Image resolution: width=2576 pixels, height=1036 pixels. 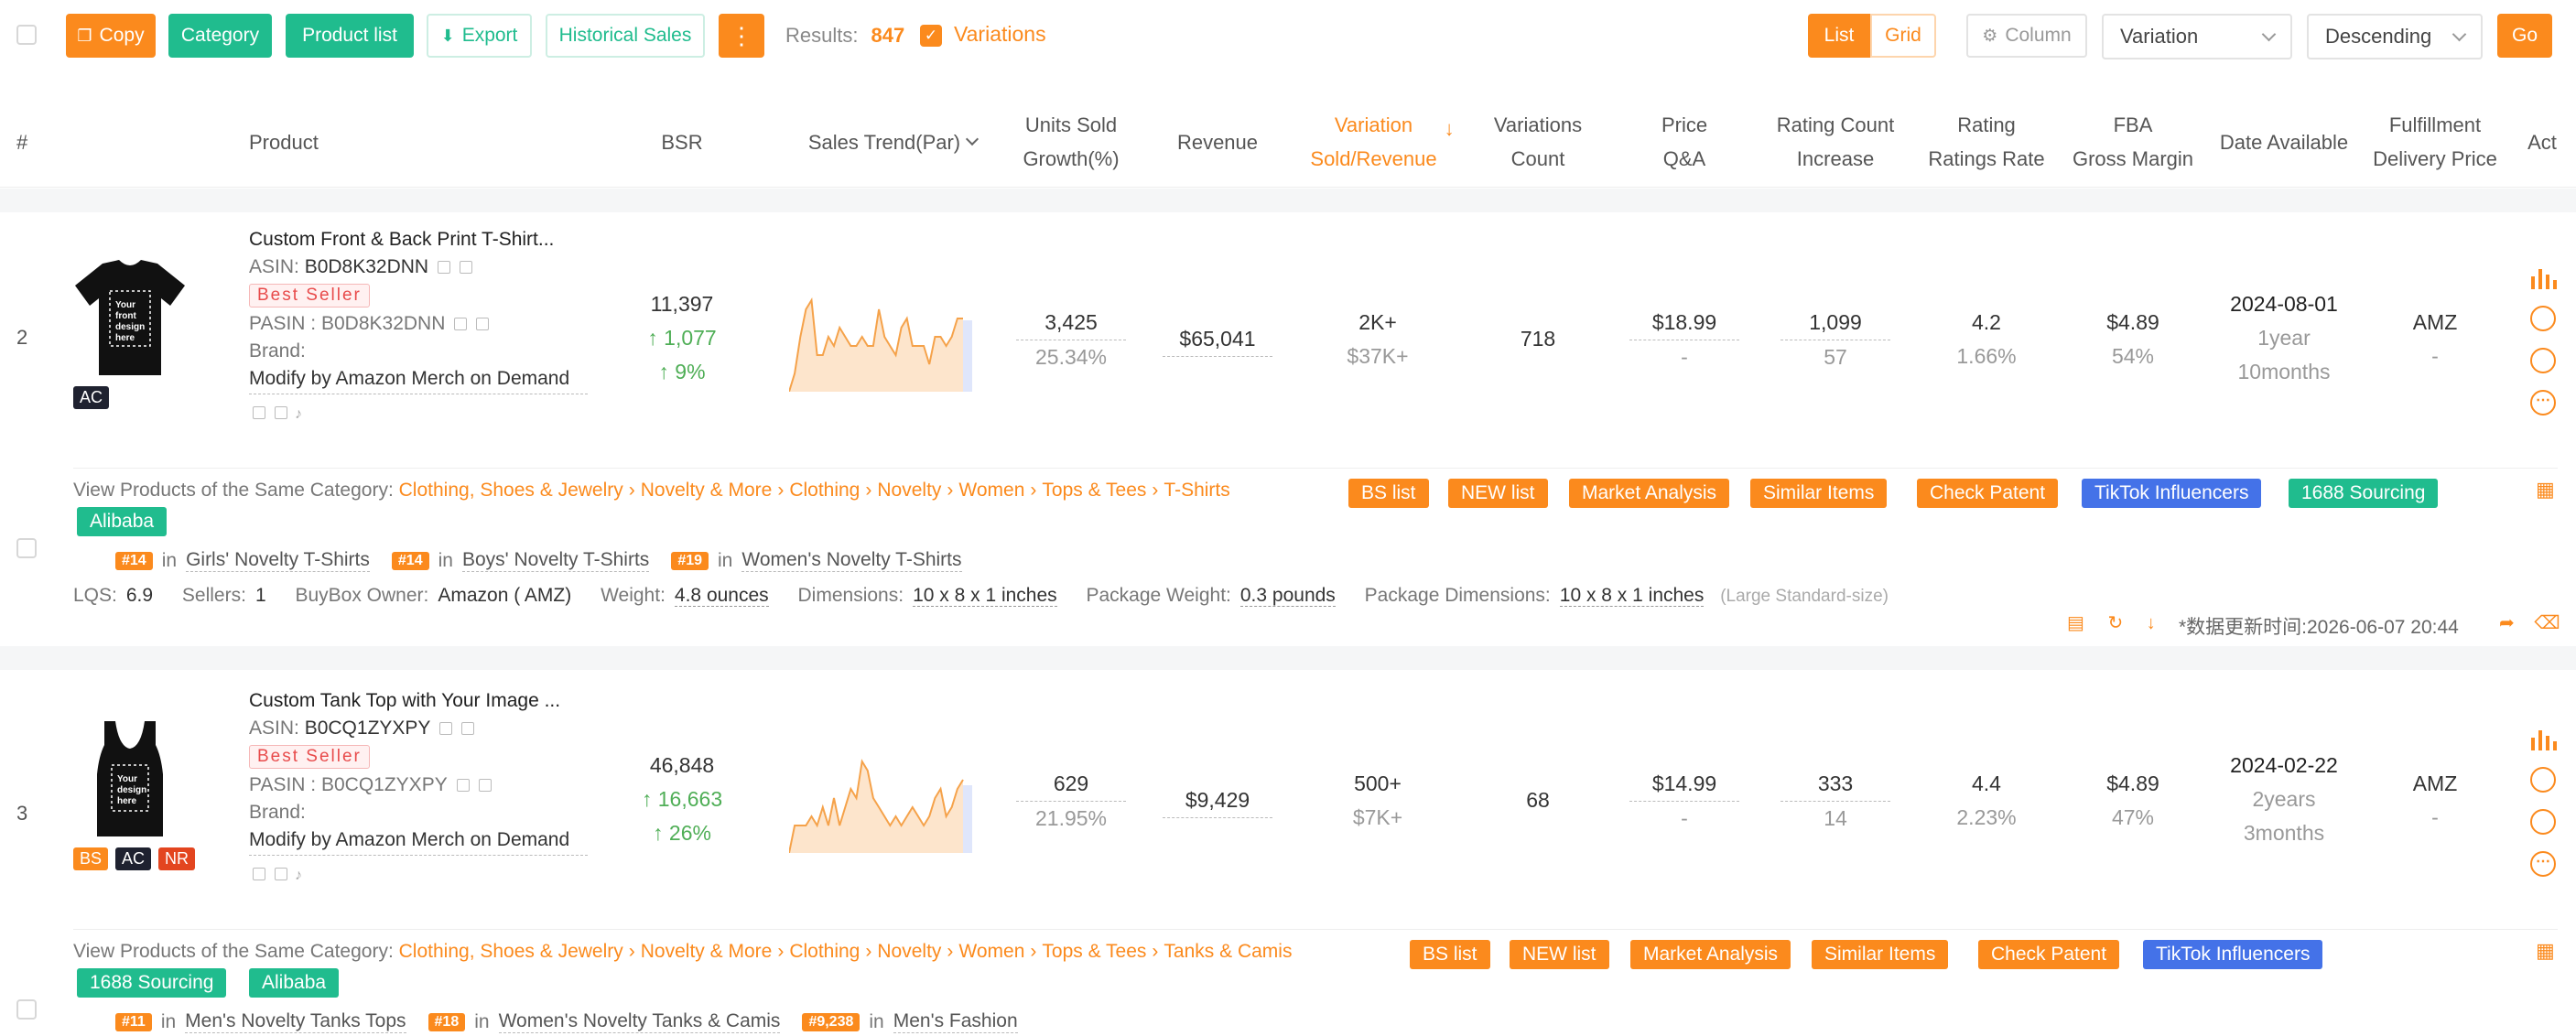 What do you see at coordinates (220, 36) in the screenshot?
I see `category-button: Category` at bounding box center [220, 36].